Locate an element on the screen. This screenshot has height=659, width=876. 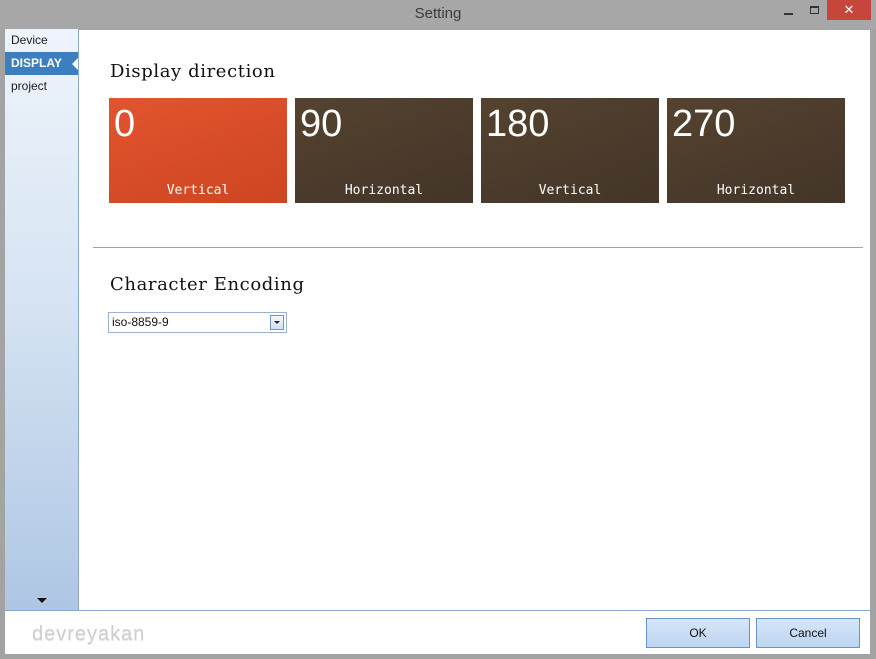
close-icon: ✕ is located at coordinates (849, 9).